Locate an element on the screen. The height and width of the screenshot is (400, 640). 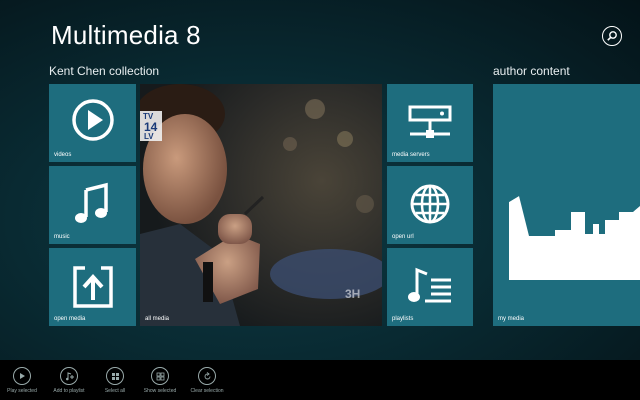
tile-videos: videos is located at coordinates (92, 123).